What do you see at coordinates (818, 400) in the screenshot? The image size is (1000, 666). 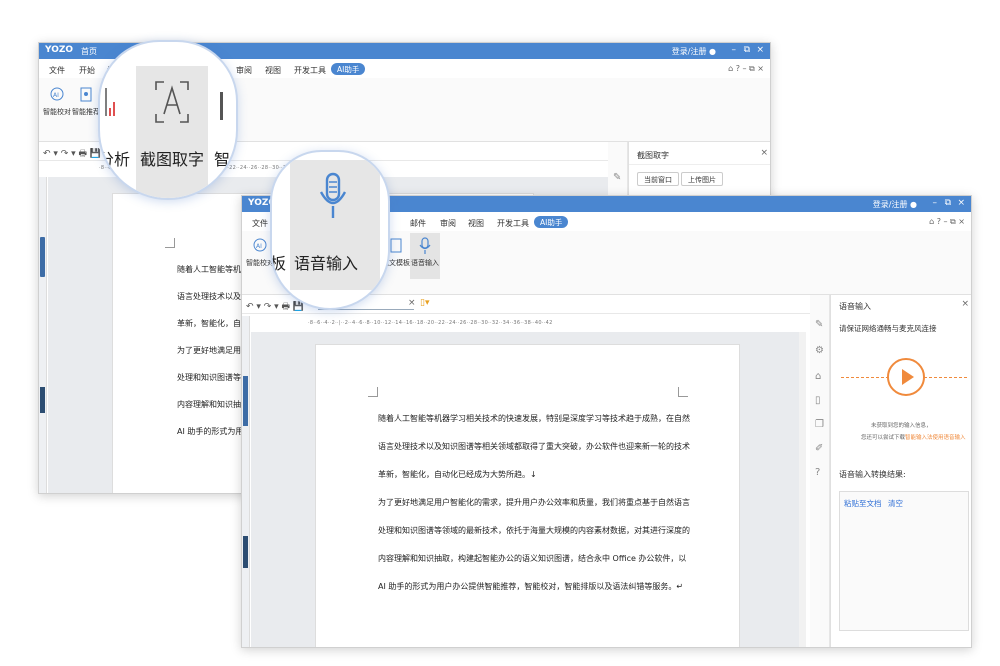 I see `doc-icon: ▯` at bounding box center [818, 400].